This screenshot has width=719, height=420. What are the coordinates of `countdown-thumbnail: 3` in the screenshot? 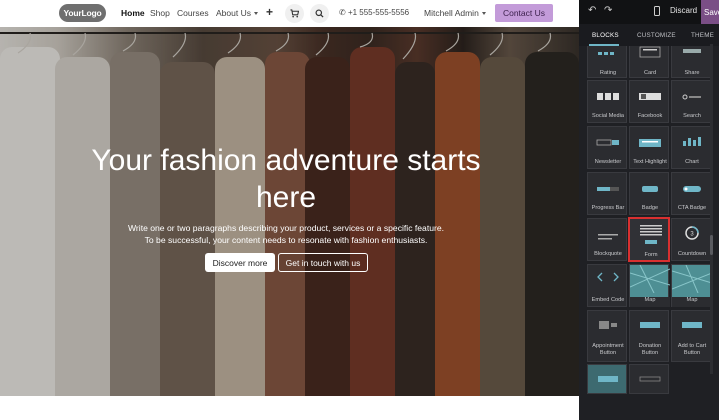 It's located at (692, 233).